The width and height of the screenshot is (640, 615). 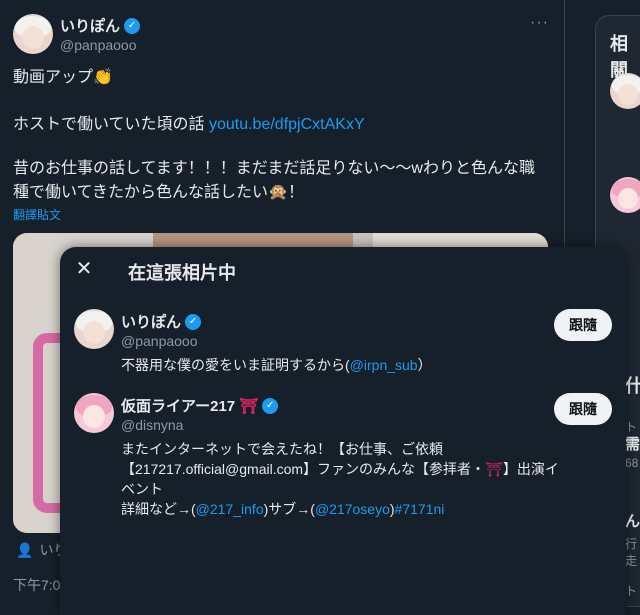 What do you see at coordinates (98, 45) in the screenshot?
I see `post-author-handle: @panpaooo` at bounding box center [98, 45].